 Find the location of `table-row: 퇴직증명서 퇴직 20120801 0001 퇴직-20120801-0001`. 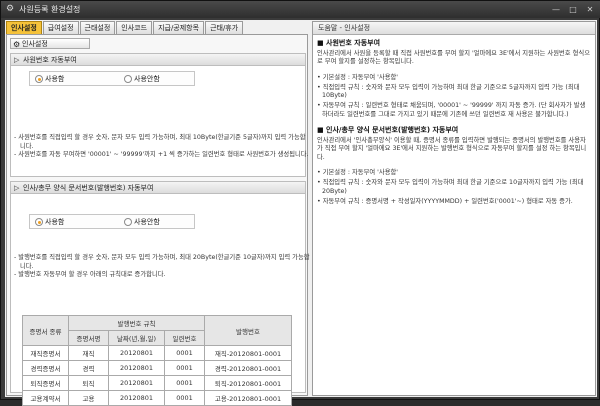

table-row: 퇴직증명서 퇴직 20120801 0001 퇴직-20120801-0001 is located at coordinates (157, 383).